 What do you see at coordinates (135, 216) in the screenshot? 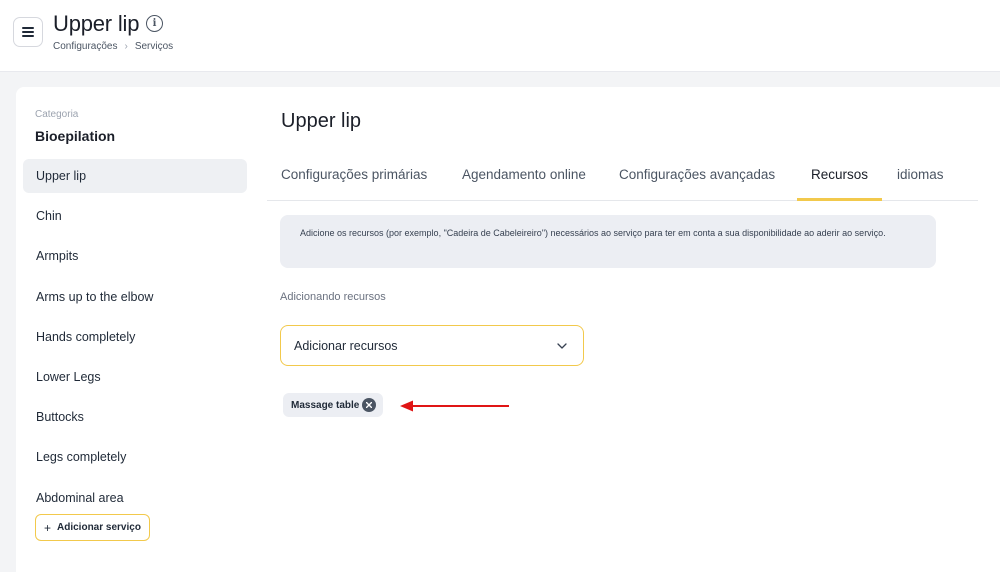
I see `service-item-chin: Chin` at bounding box center [135, 216].